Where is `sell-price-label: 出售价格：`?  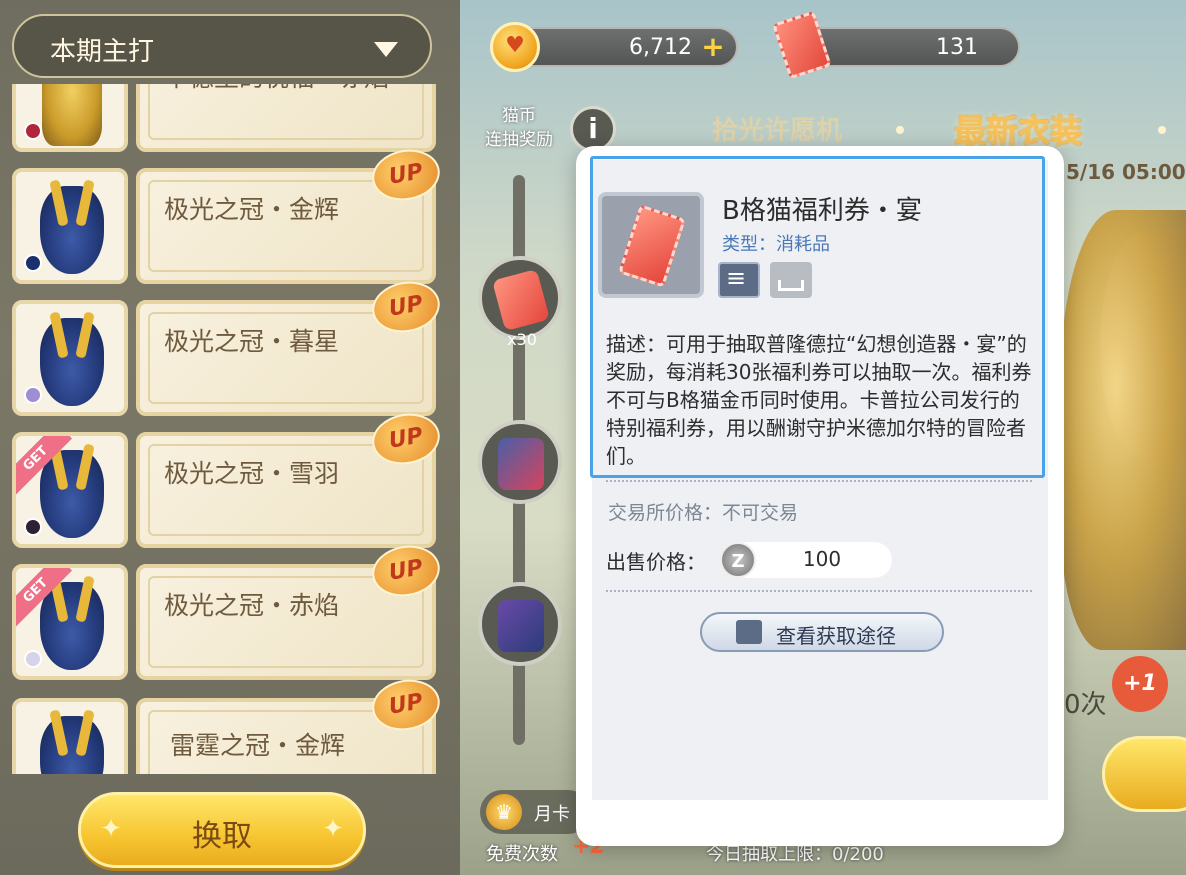
sell-price-label: 出售价格： is located at coordinates (656, 562).